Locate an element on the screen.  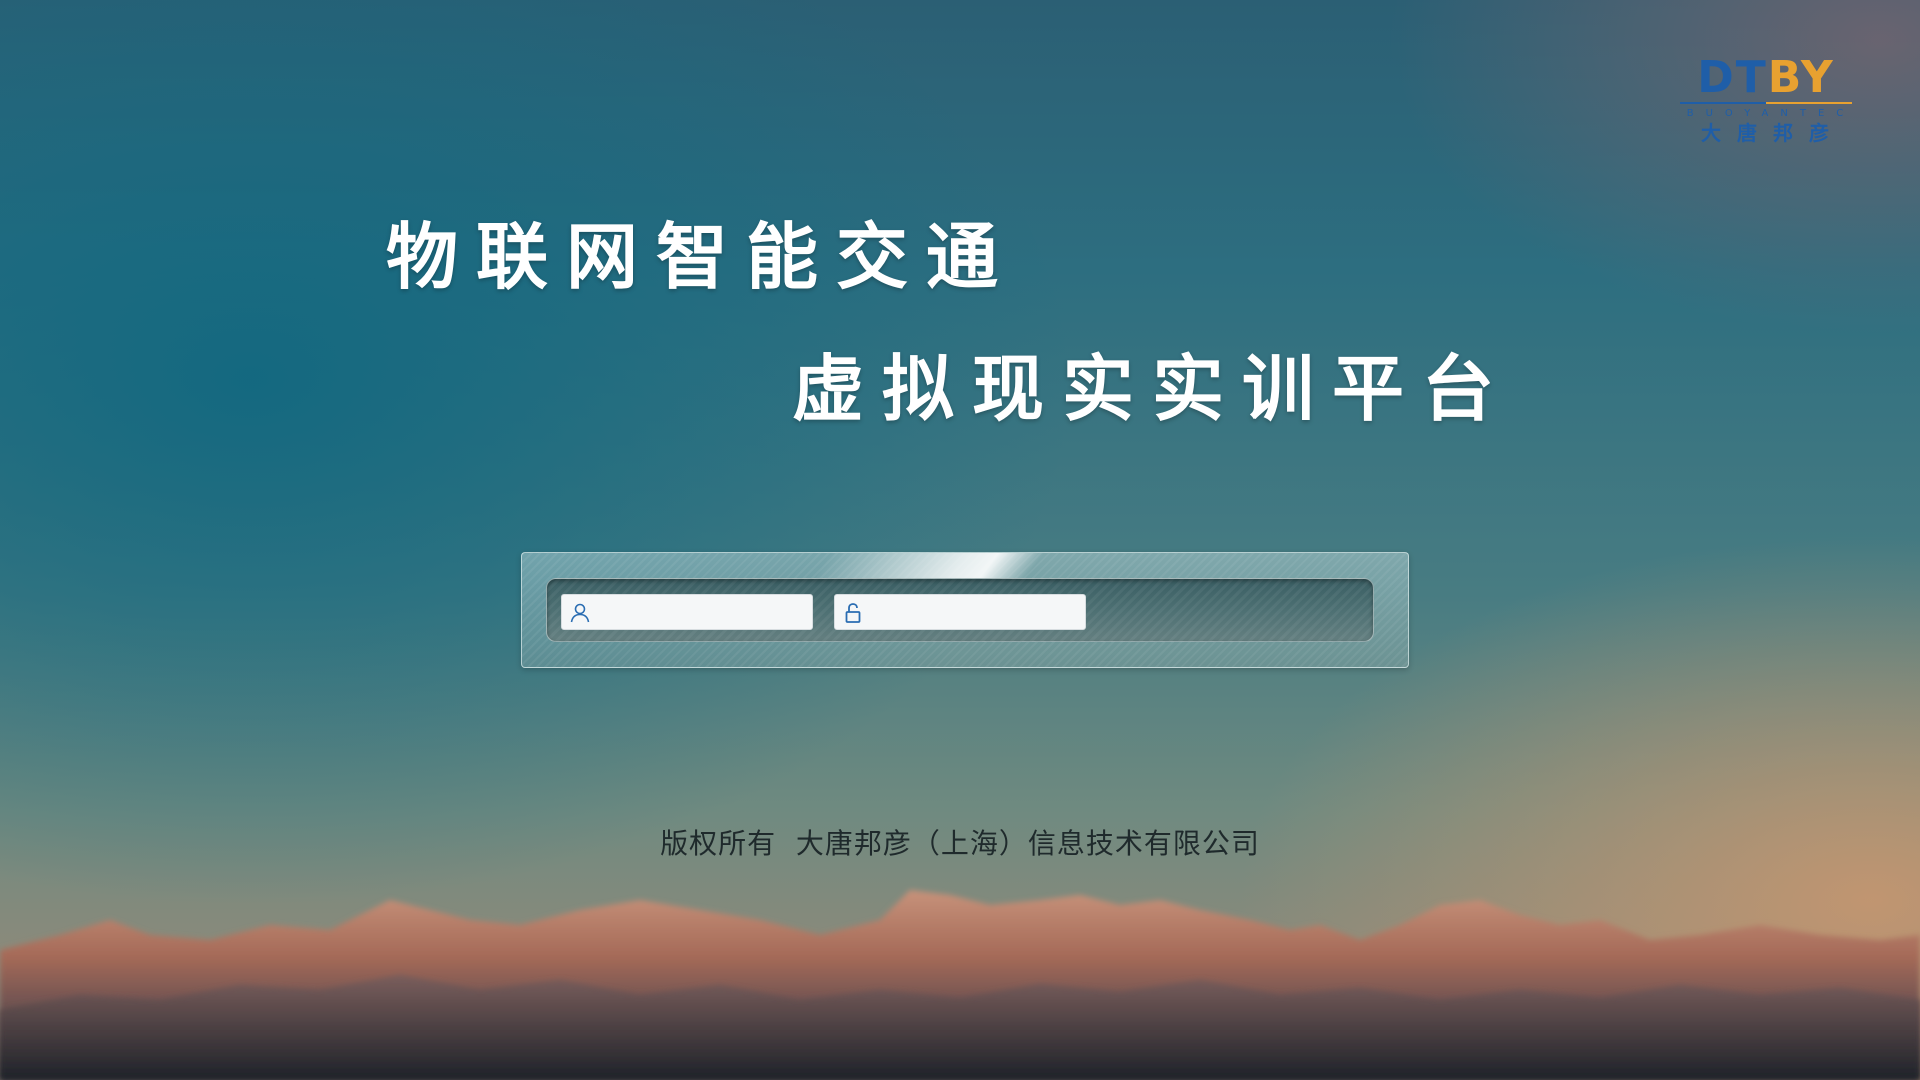
username-field is located at coordinates (687, 612).